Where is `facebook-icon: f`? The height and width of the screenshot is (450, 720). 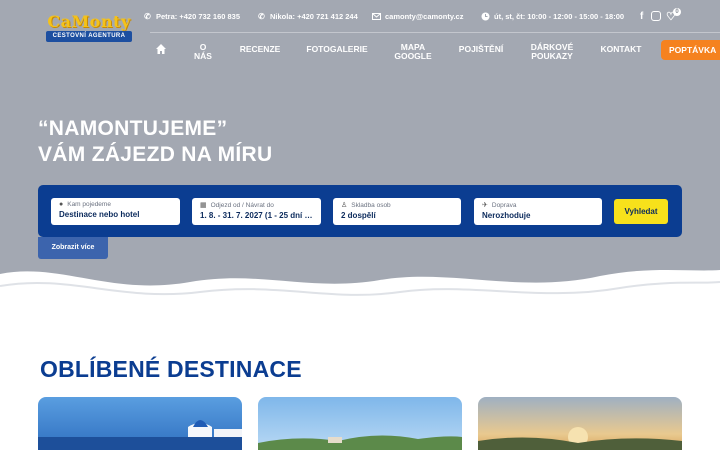
facebook-icon: f is located at coordinates (641, 16).